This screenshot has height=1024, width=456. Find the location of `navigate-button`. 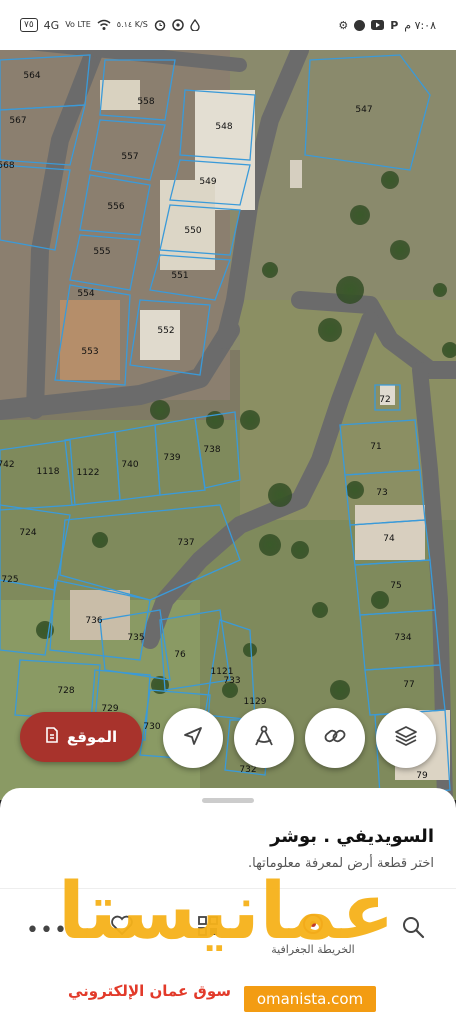

navigate-button is located at coordinates (193, 738).